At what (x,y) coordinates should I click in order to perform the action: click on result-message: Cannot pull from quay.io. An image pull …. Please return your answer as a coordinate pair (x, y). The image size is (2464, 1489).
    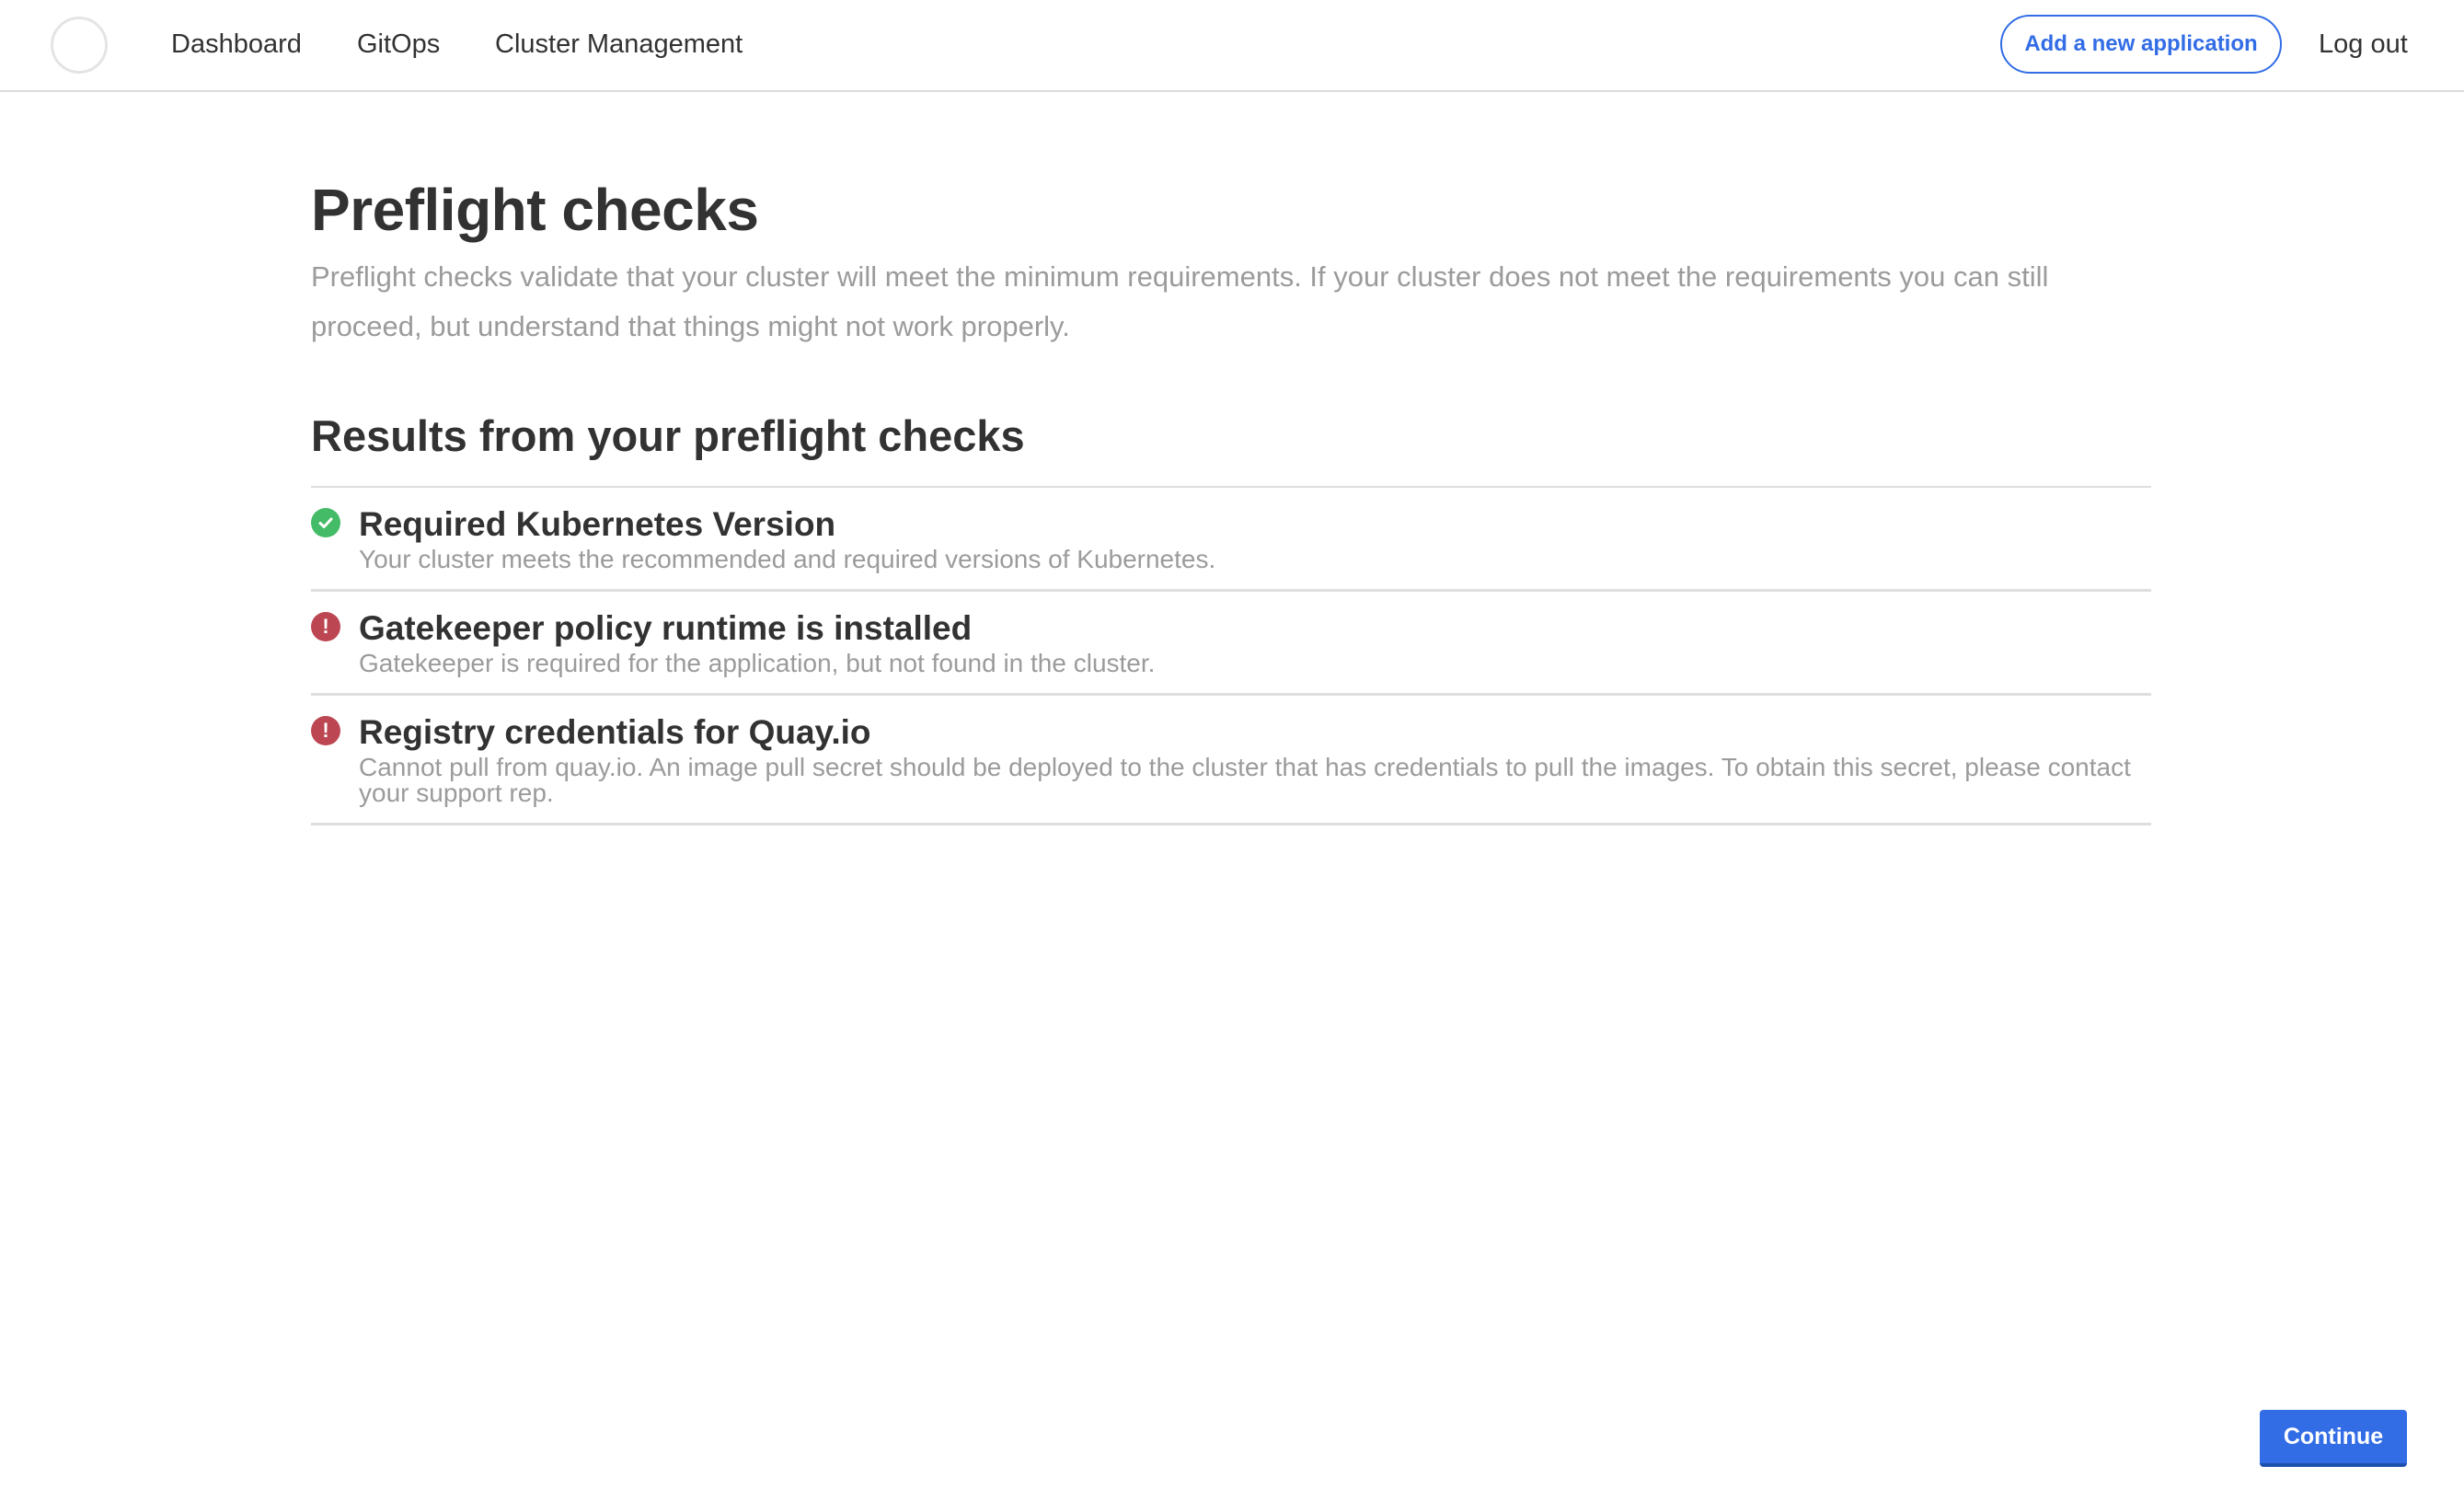
    Looking at the image, I should click on (1245, 780).